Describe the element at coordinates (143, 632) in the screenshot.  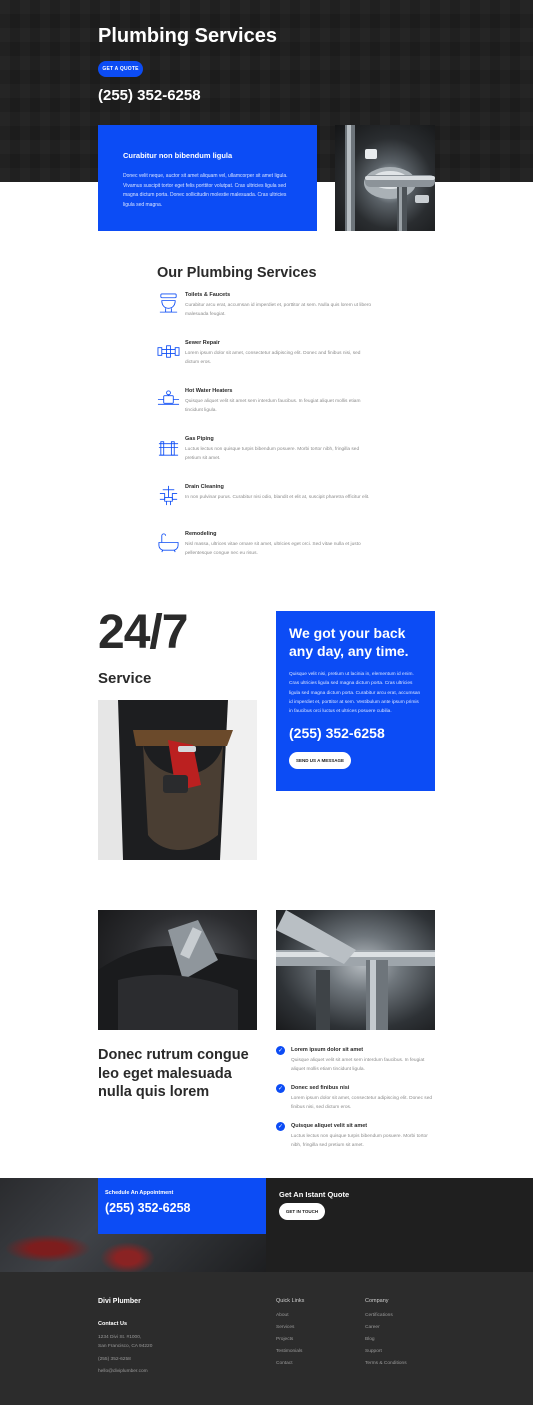
I see `big-247: 24/7` at that location.